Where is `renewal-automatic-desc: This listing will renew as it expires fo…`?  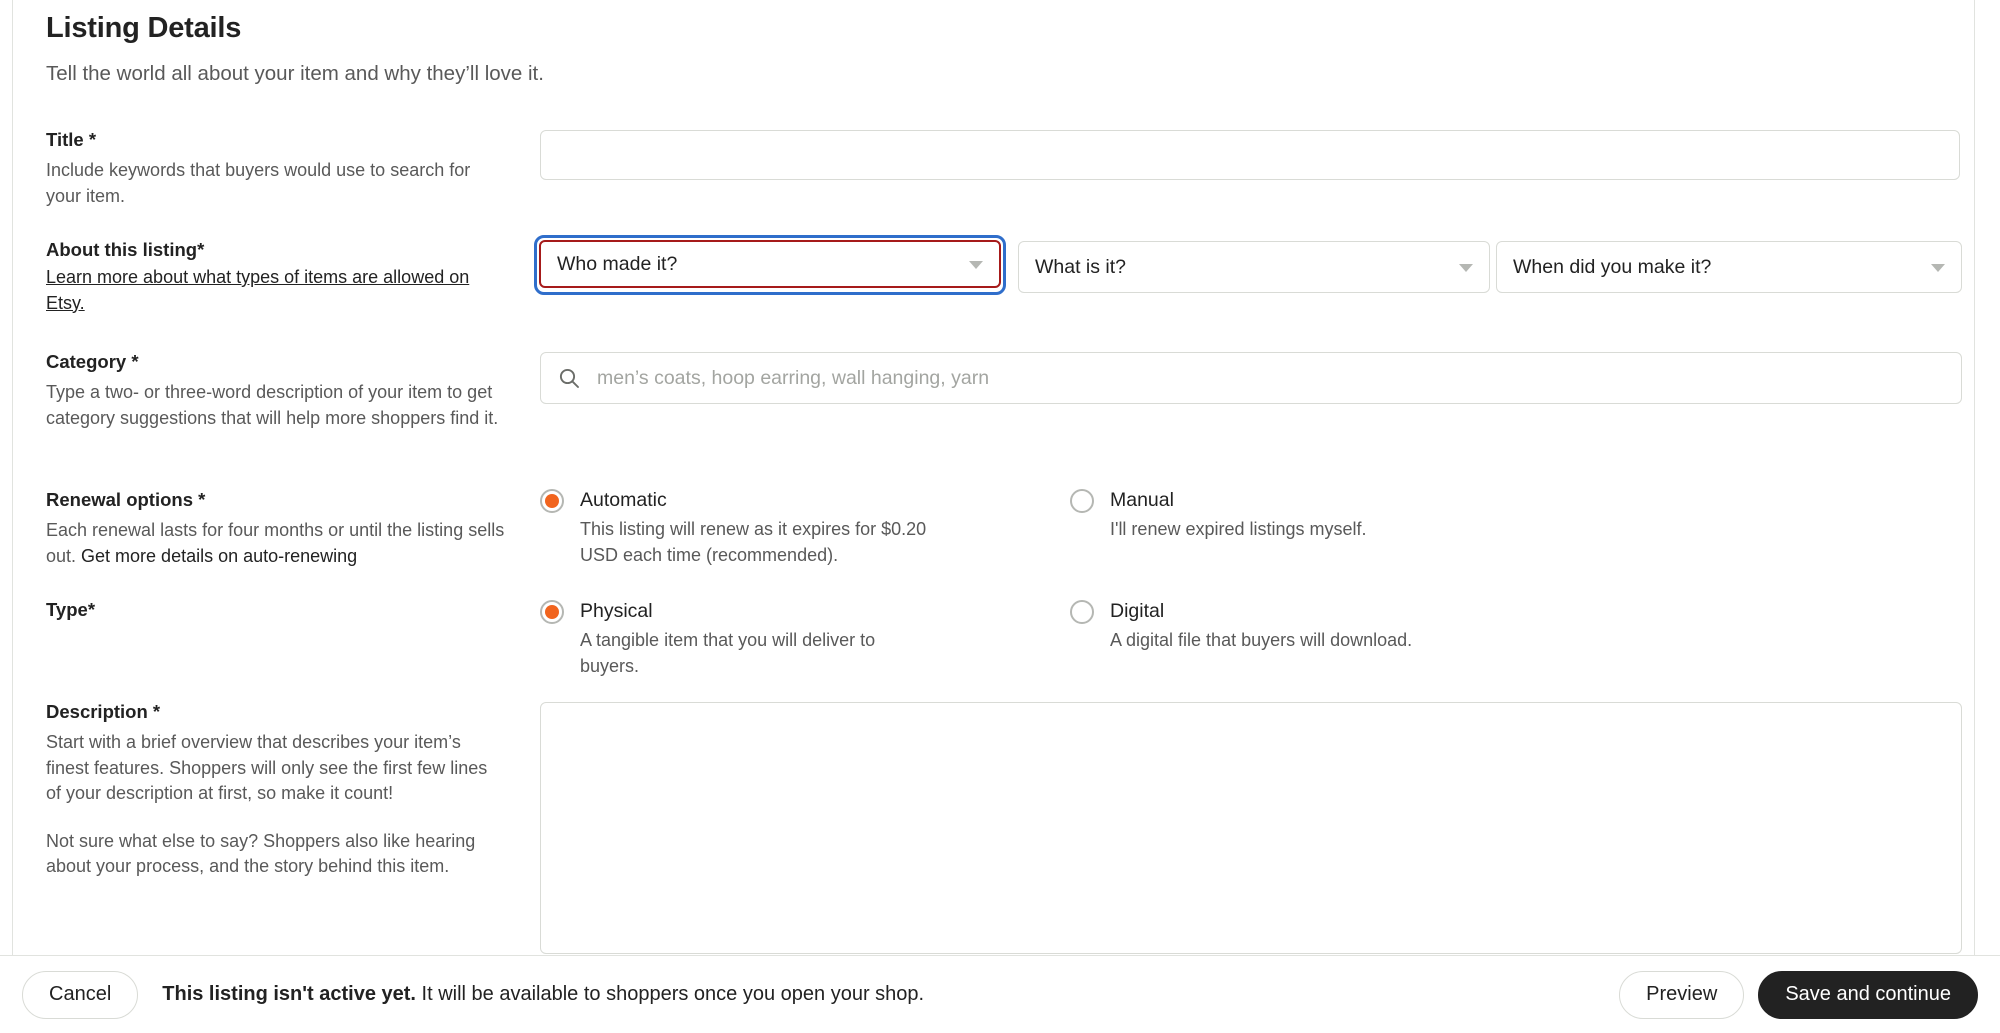 renewal-automatic-desc: This listing will renew as it expires fo… is located at coordinates (753, 542).